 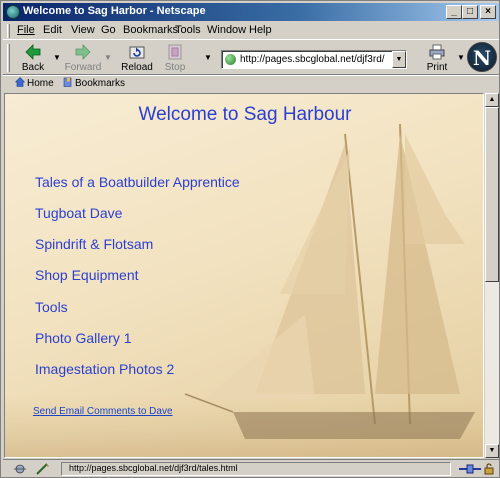 I want to click on menu-edit: Edit, so click(x=52, y=30).